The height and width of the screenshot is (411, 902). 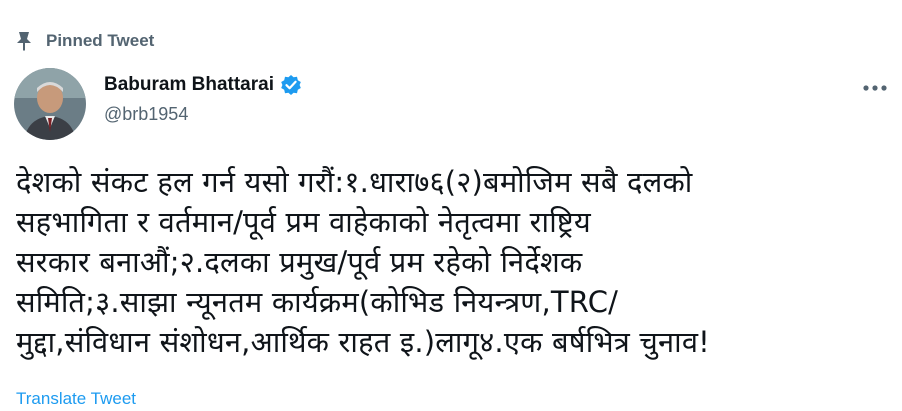 What do you see at coordinates (875, 88) in the screenshot?
I see `more-options-icon` at bounding box center [875, 88].